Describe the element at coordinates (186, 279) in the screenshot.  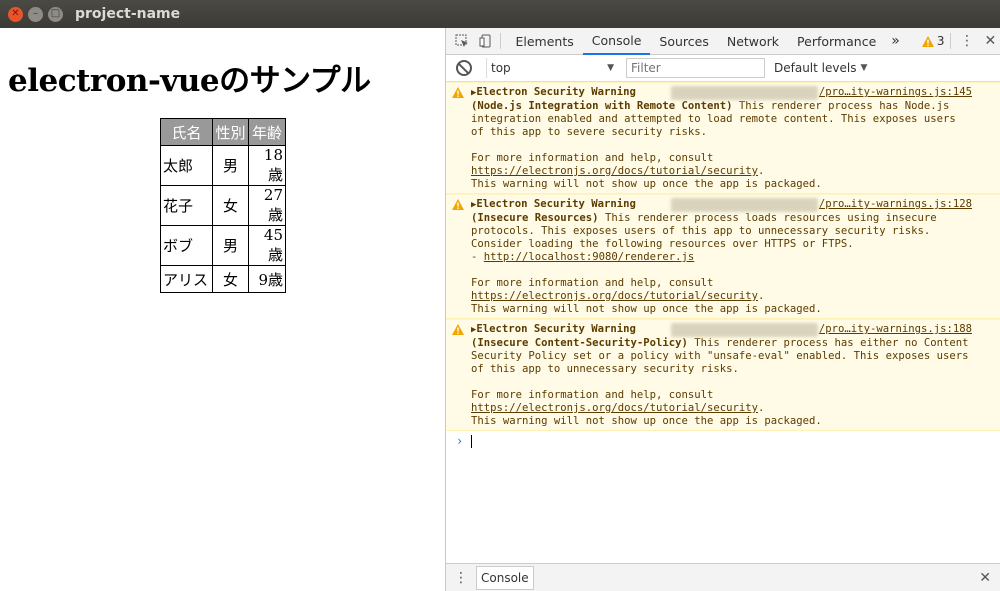
I see `cell-name: アリス` at that location.